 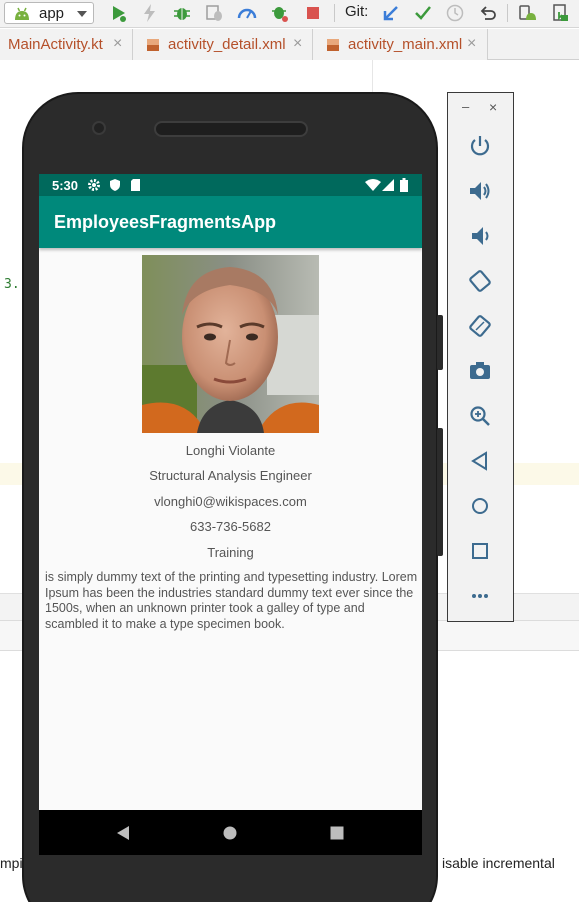 I want to click on chevron-down-icon, so click(x=82, y=14).